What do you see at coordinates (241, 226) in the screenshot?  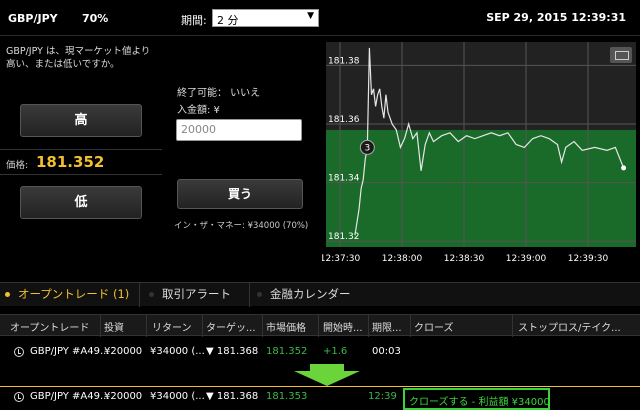 I see `in-the-money-text: イン・ザ・マネー: ¥34000 (70%)` at bounding box center [241, 226].